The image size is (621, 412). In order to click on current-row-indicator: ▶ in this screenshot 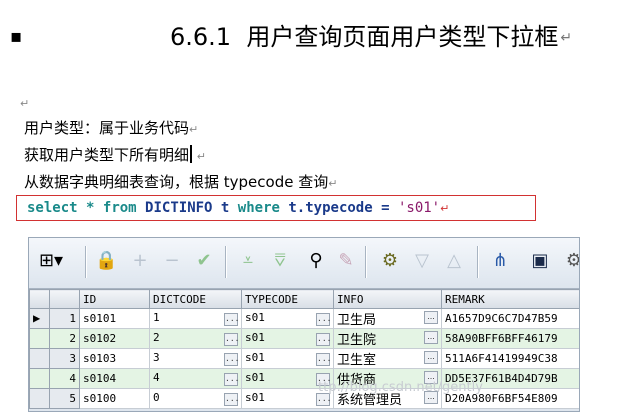, I will do `click(39, 318)`.